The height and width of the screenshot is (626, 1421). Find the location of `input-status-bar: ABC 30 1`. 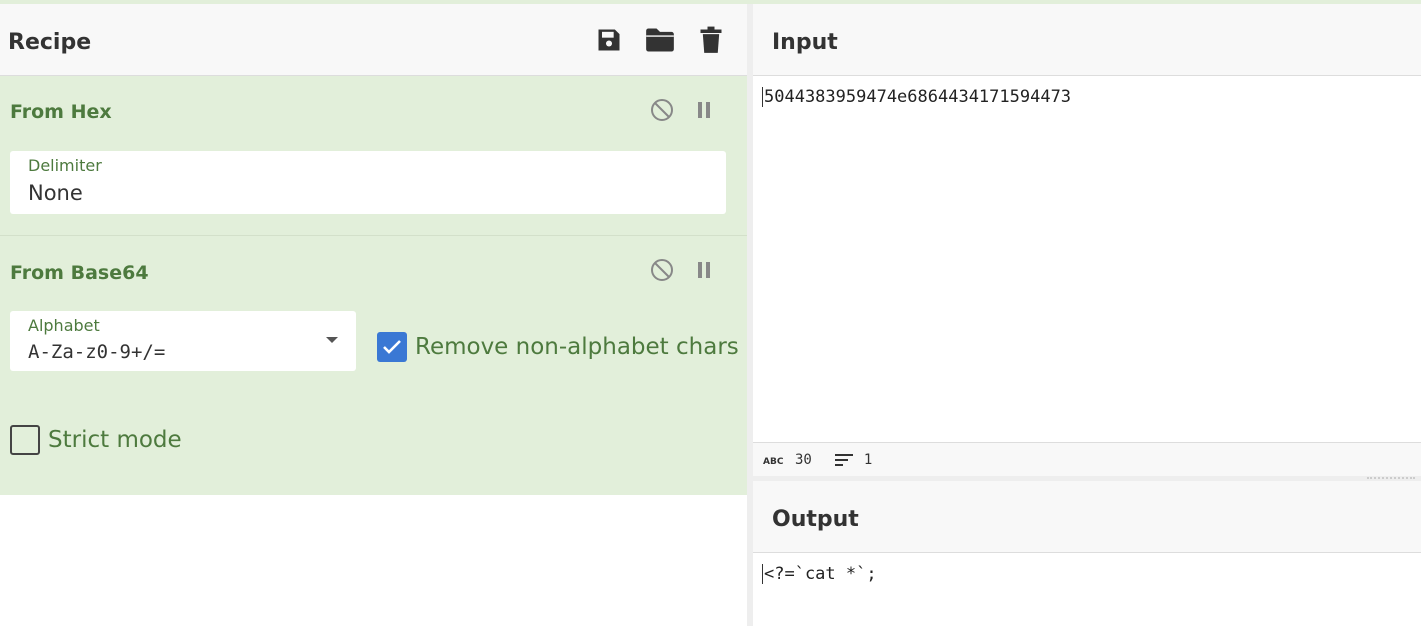

input-status-bar: ABC 30 1 is located at coordinates (1087, 459).